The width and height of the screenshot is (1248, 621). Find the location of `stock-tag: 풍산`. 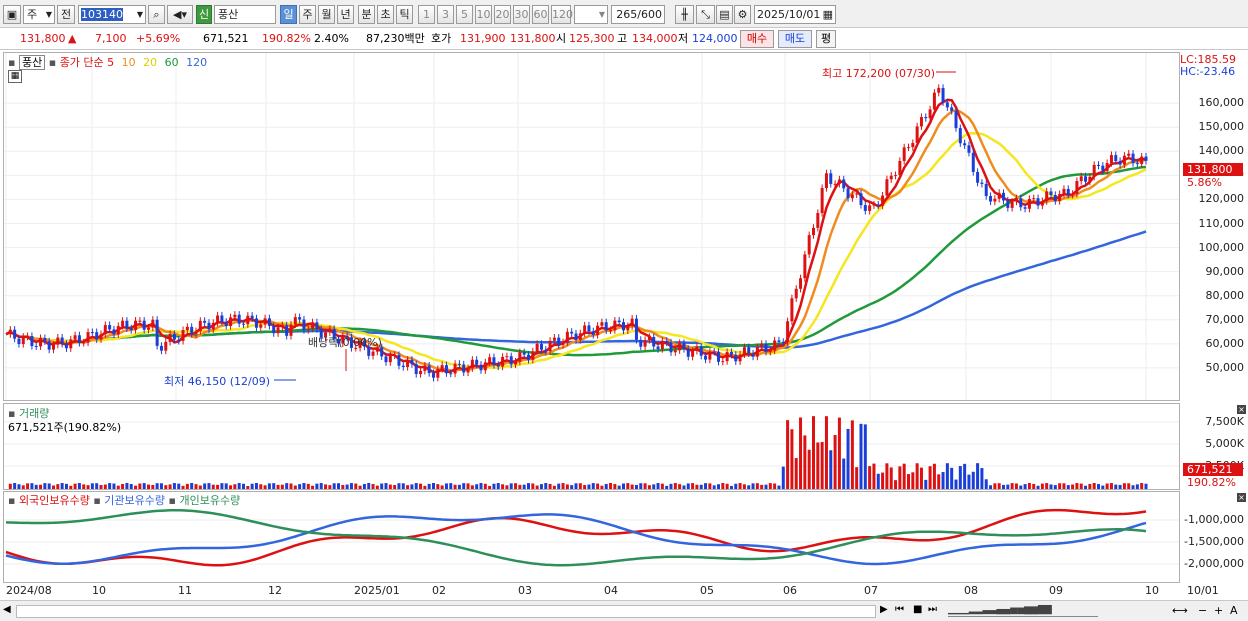

stock-tag: 풍산 is located at coordinates (32, 62).